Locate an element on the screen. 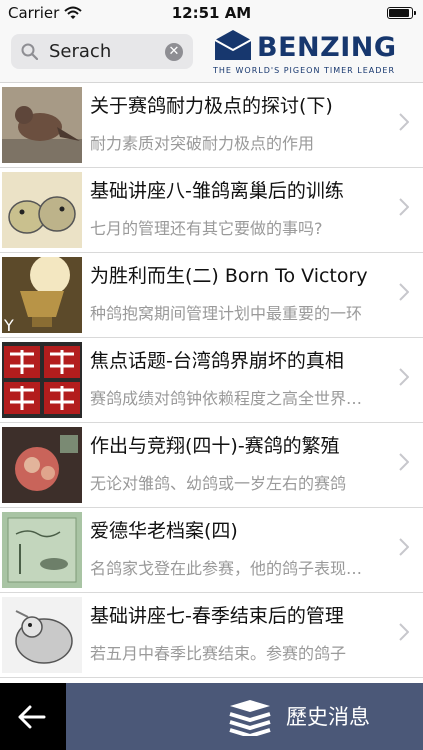 The image size is (423, 750). list-item: 关于赛鸽耐力极点的探讨(下) 耐力素质对突破耐力极点的作用 is located at coordinates (211, 125).